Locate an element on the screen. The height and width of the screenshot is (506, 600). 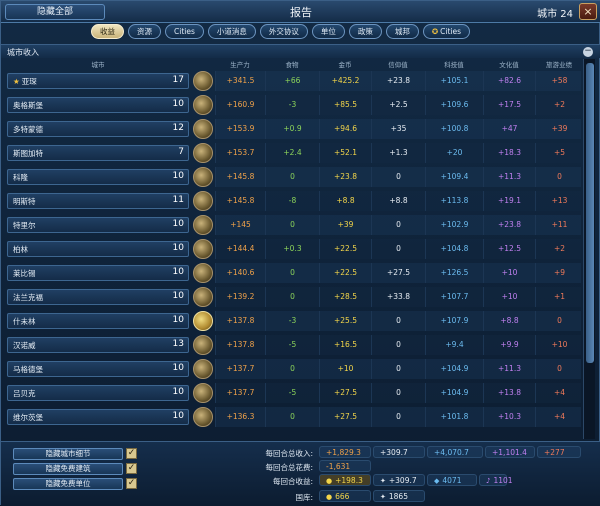
scroll-thumb is located at coordinates (590, 213).